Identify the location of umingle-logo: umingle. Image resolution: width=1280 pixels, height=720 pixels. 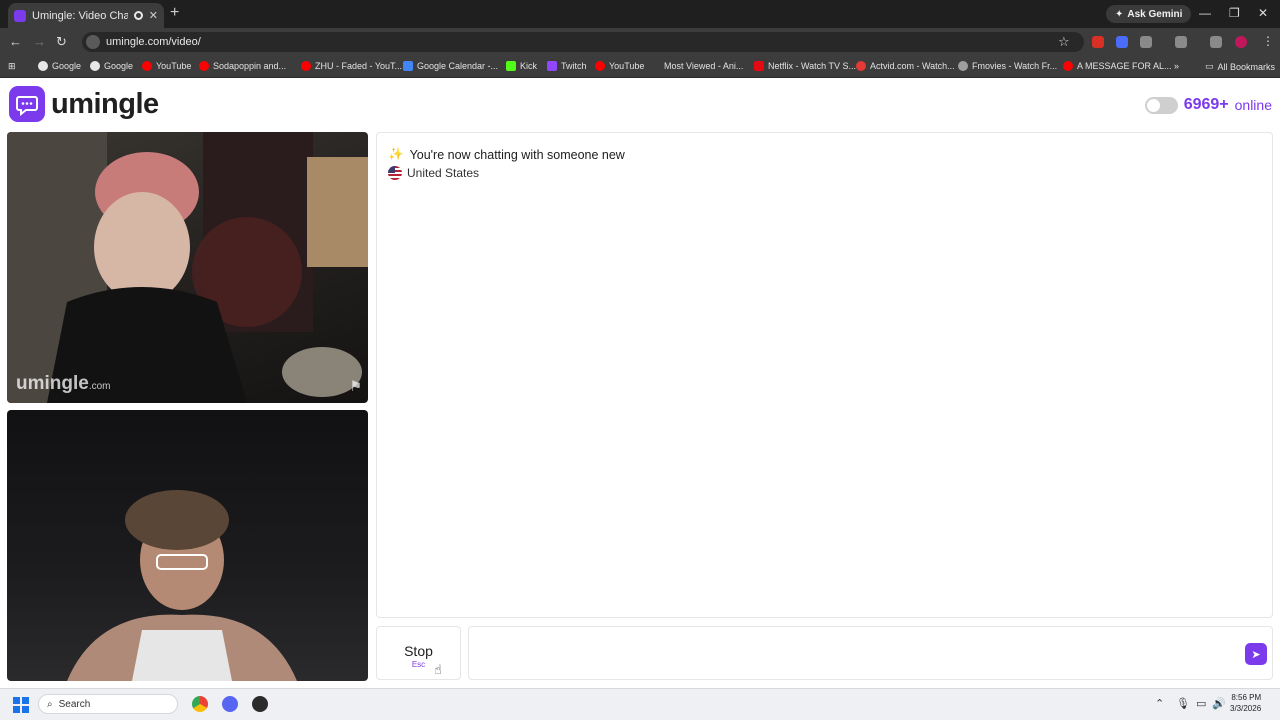
(84, 104).